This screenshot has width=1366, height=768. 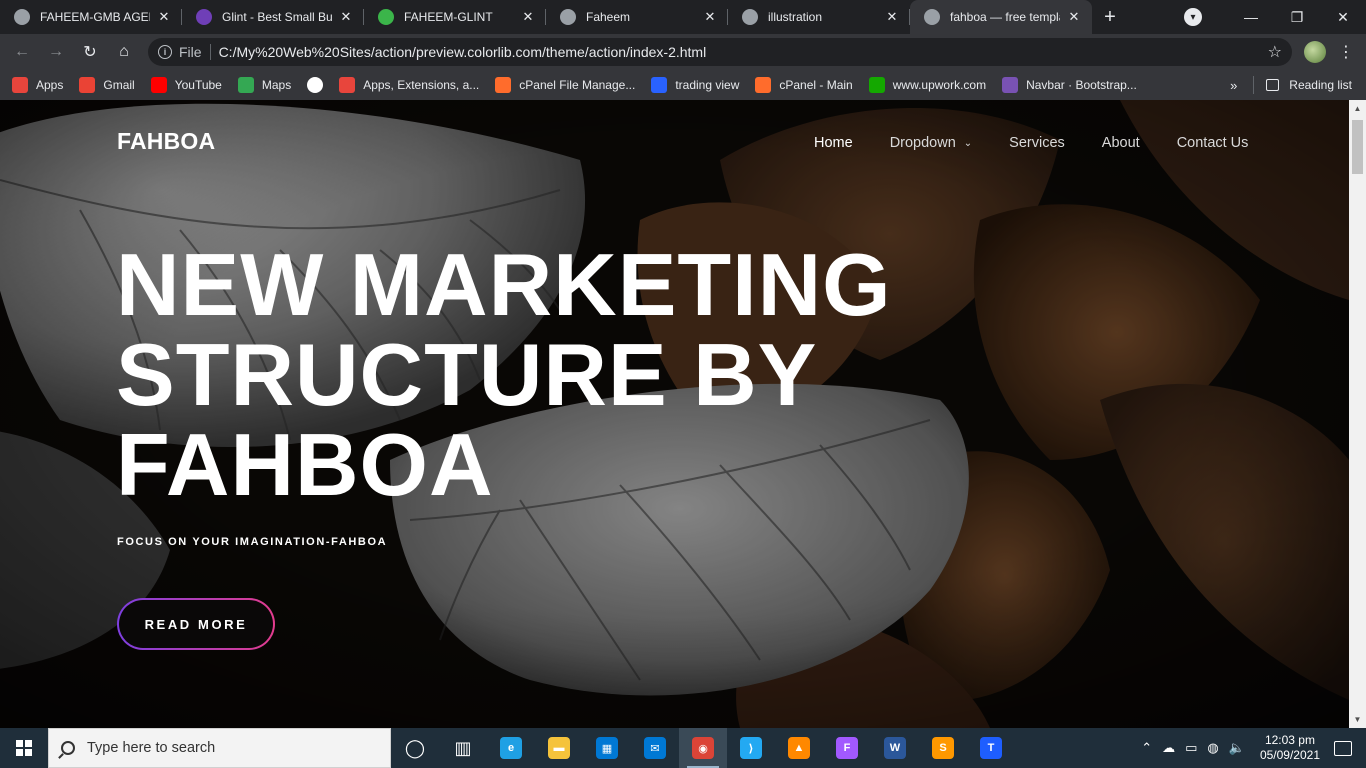 I want to click on taskbar-app-task-view: ▥, so click(x=463, y=748).